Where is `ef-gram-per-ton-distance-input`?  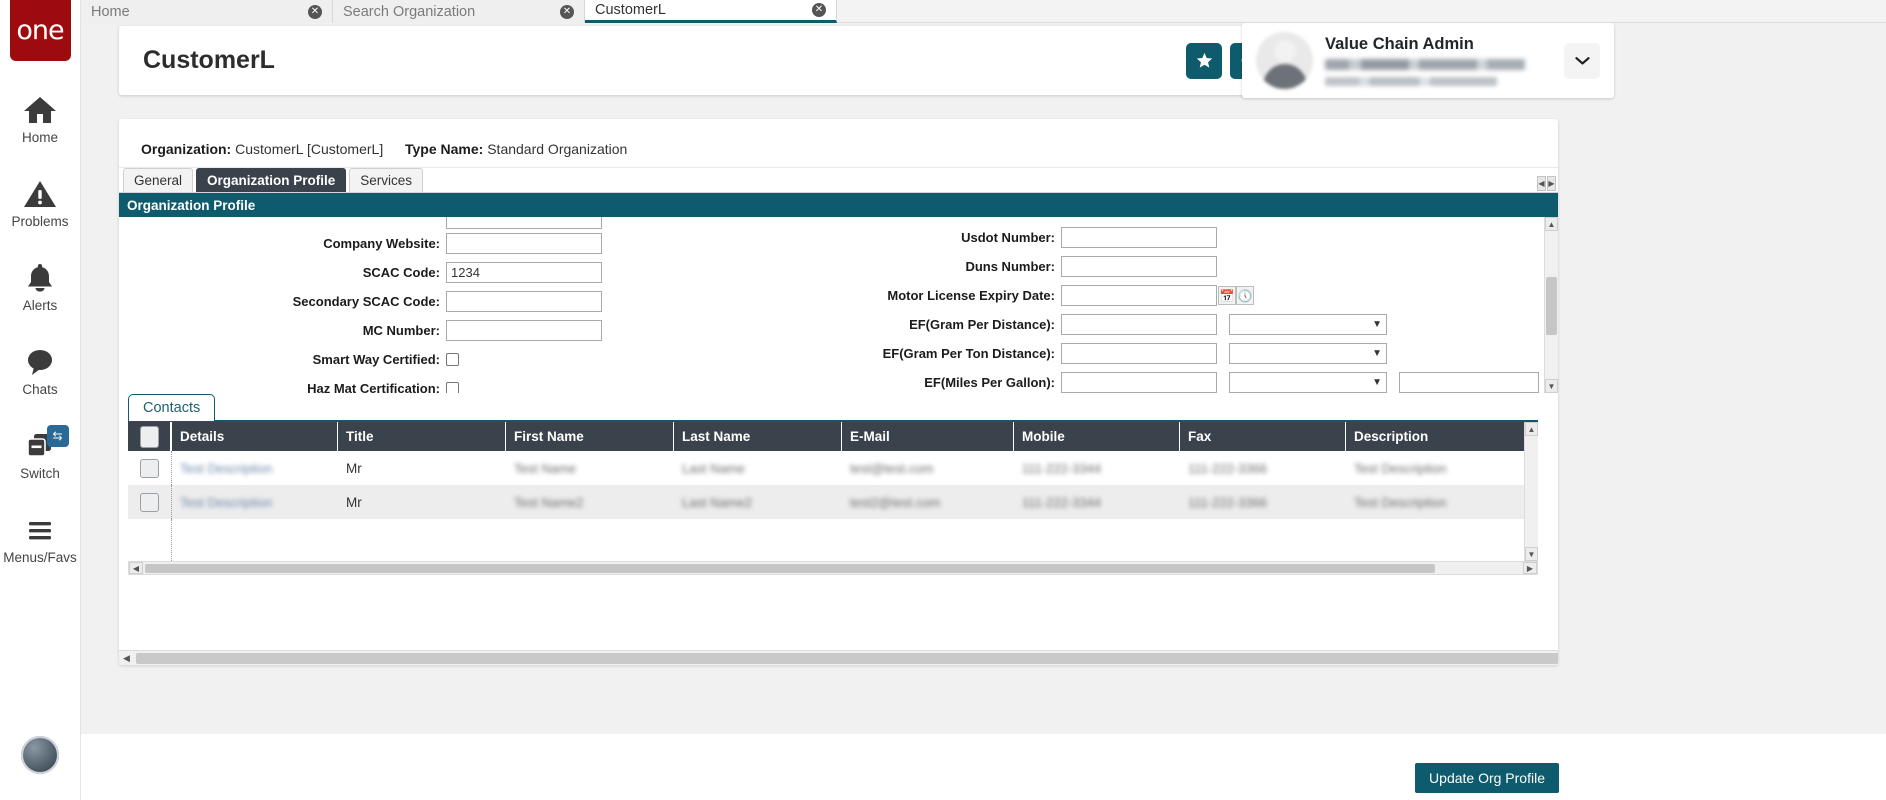 ef-gram-per-ton-distance-input is located at coordinates (1139, 353).